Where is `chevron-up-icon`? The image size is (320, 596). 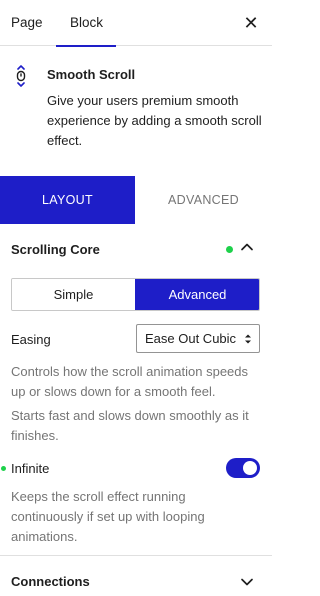 chevron-up-icon is located at coordinates (247, 247).